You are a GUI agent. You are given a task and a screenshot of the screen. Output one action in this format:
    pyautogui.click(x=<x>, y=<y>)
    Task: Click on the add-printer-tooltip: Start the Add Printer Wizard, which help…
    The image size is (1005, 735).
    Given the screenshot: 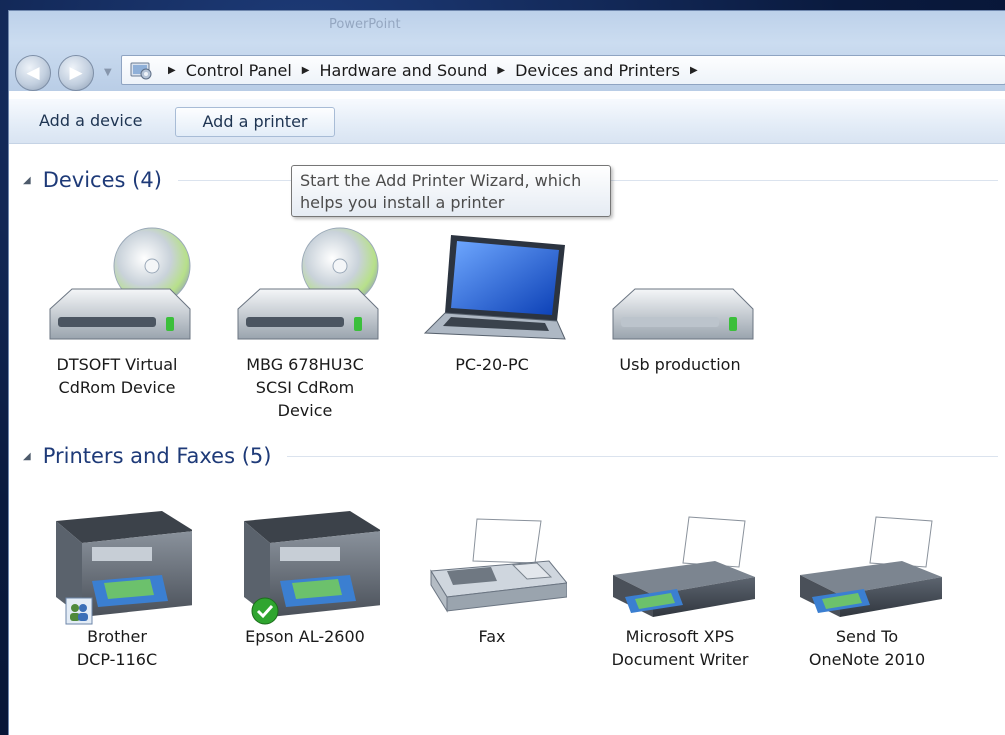 What is the action you would take?
    pyautogui.click(x=451, y=191)
    